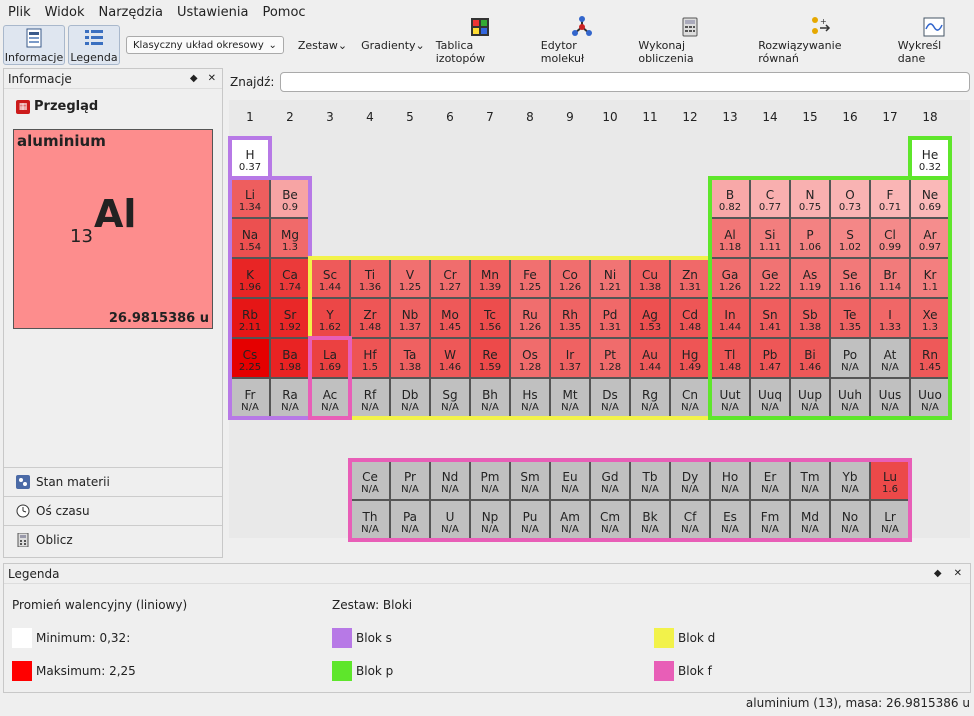 The height and width of the screenshot is (716, 974). I want to click on element-cell-lu: Lu 1.6, so click(890, 480).